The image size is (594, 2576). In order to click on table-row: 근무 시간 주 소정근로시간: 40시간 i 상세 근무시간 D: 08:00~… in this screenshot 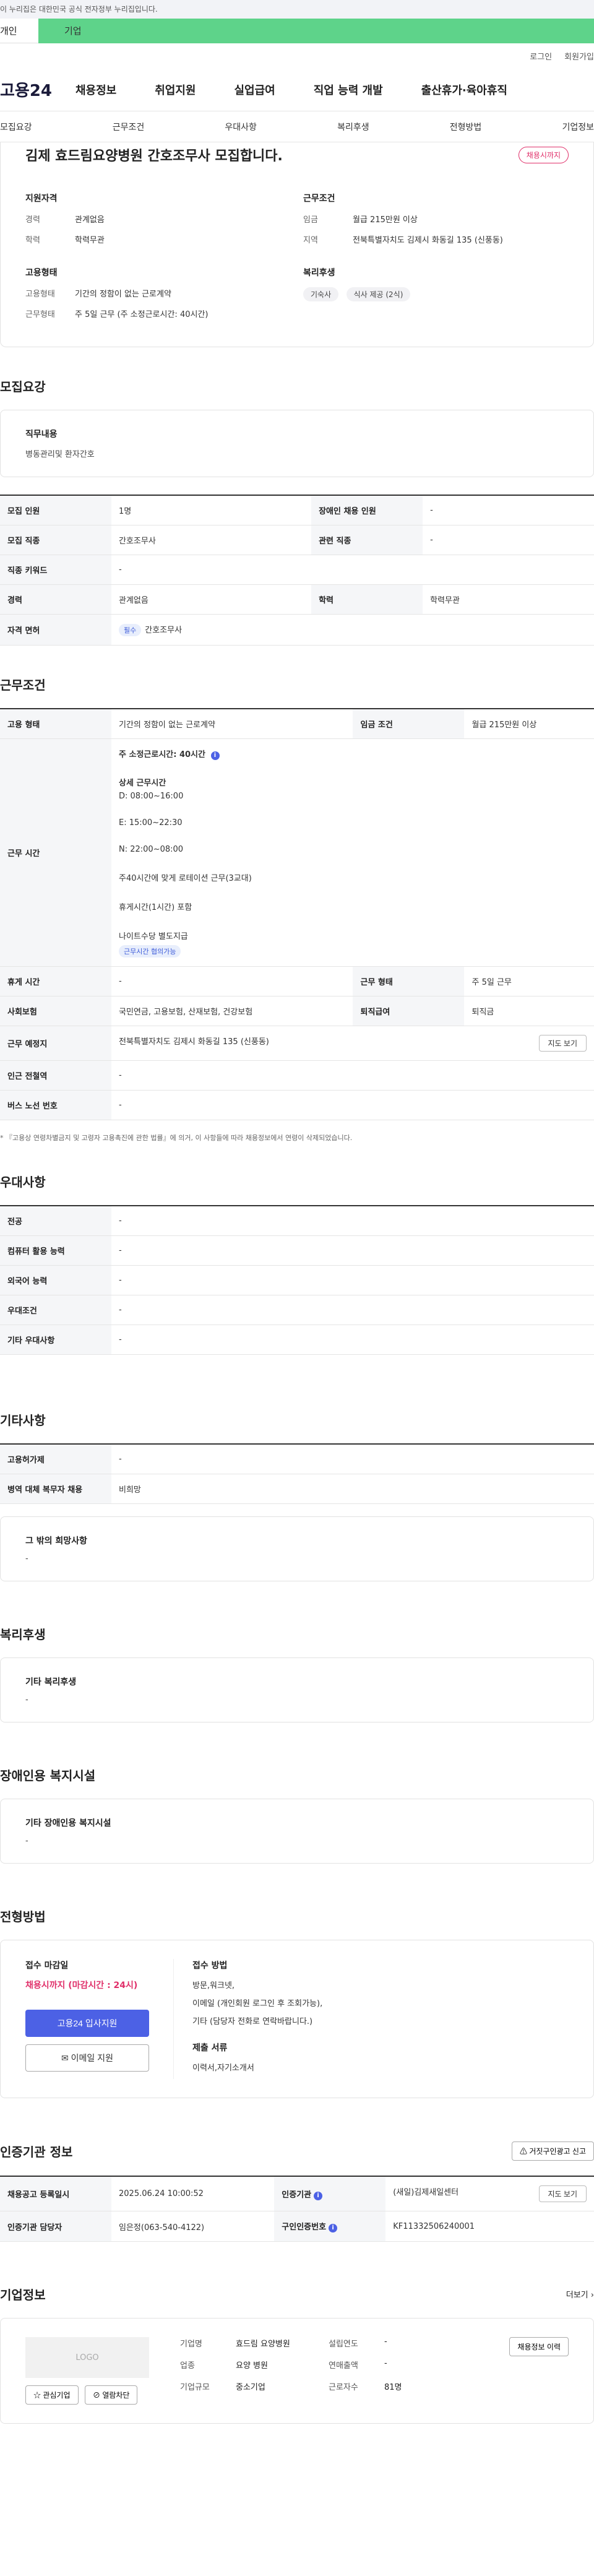, I will do `click(297, 852)`.